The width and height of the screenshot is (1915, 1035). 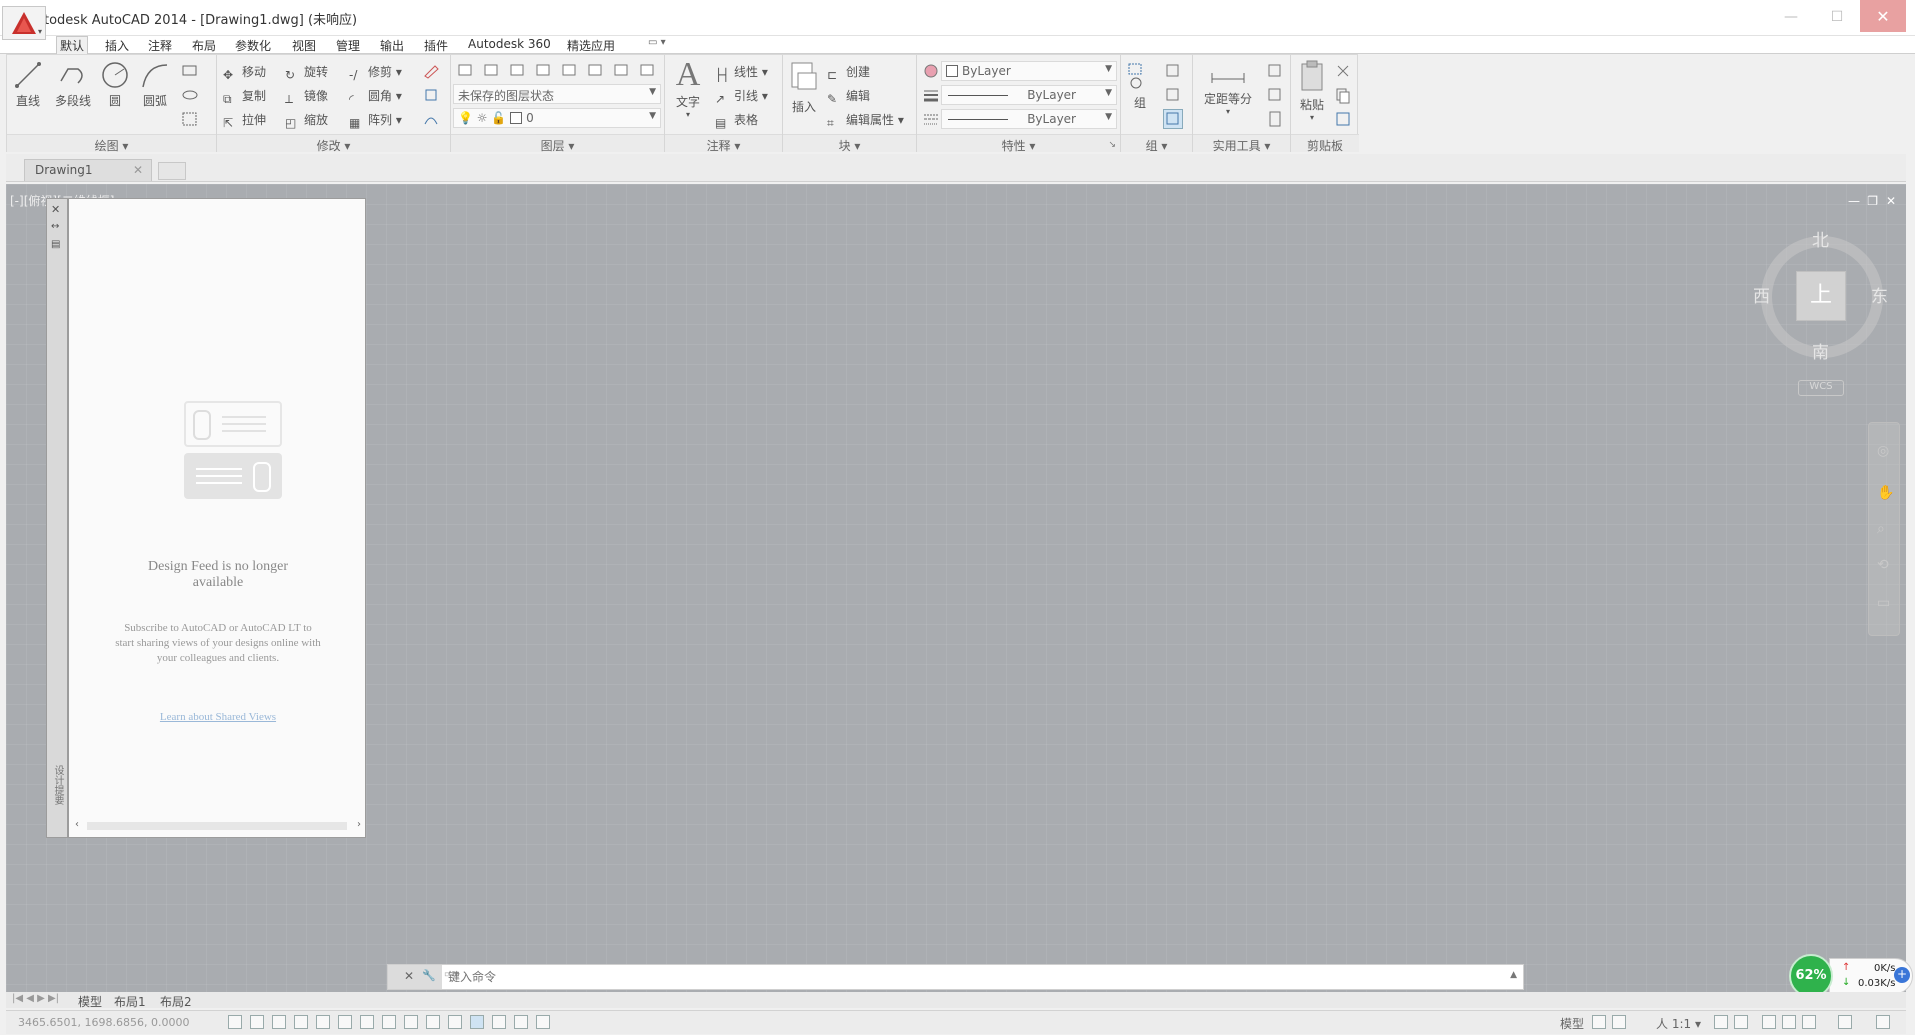 What do you see at coordinates (1599, 1022) in the screenshot?
I see `quick-view-layouts-icon` at bounding box center [1599, 1022].